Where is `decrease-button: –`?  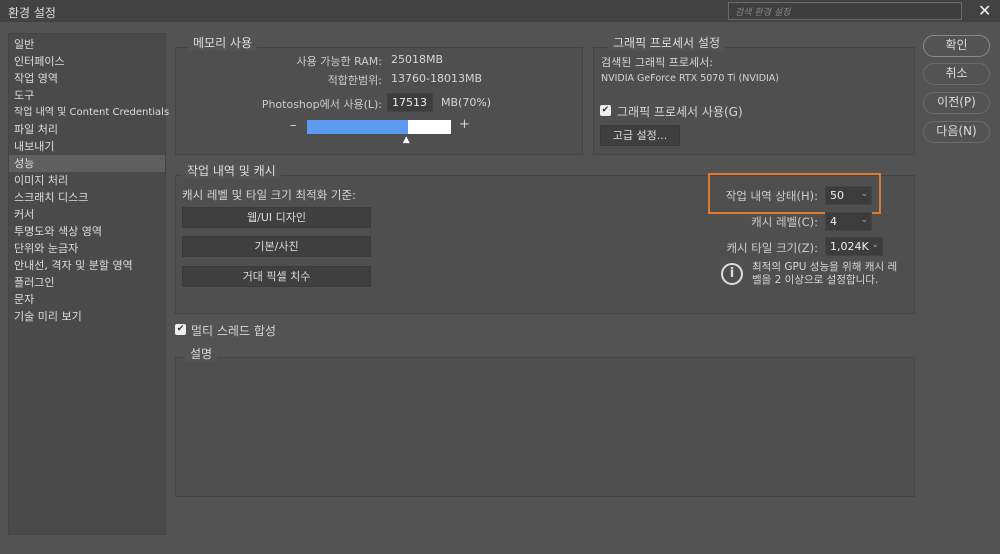
decrease-button: – is located at coordinates (293, 125).